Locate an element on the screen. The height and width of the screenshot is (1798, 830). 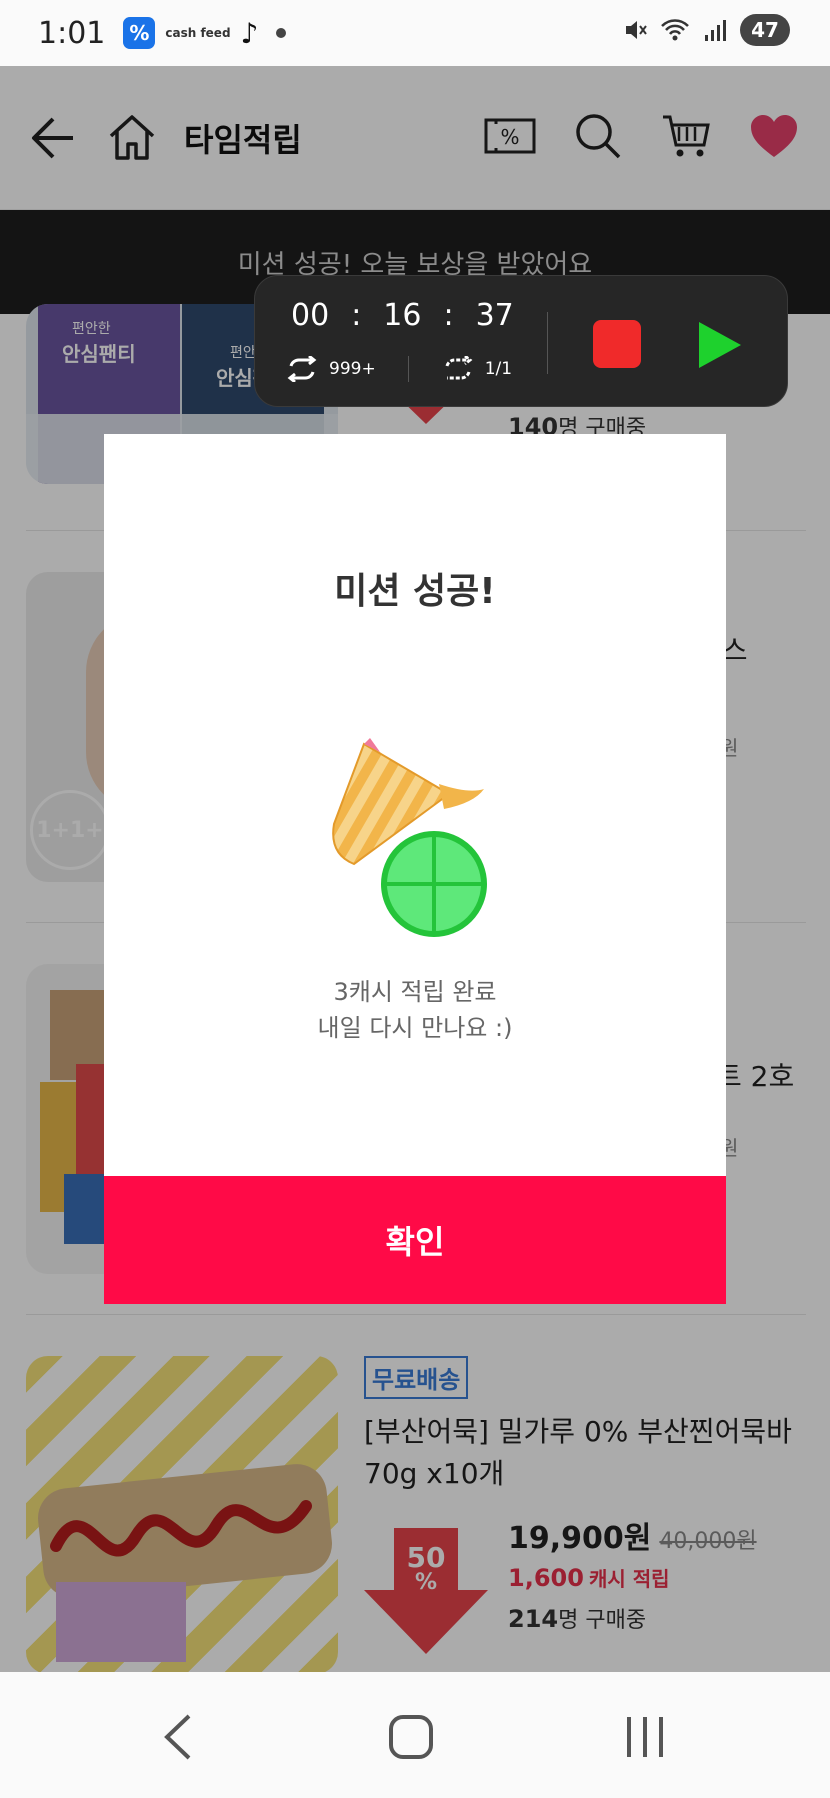
message-line: 3캐시 적립 완료 is located at coordinates (415, 992).